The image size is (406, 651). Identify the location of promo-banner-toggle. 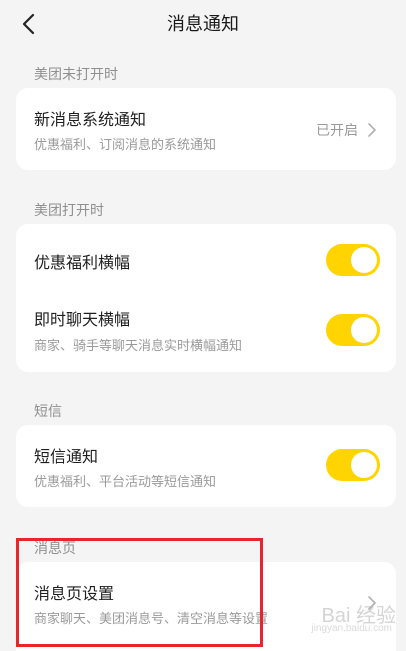
(353, 260).